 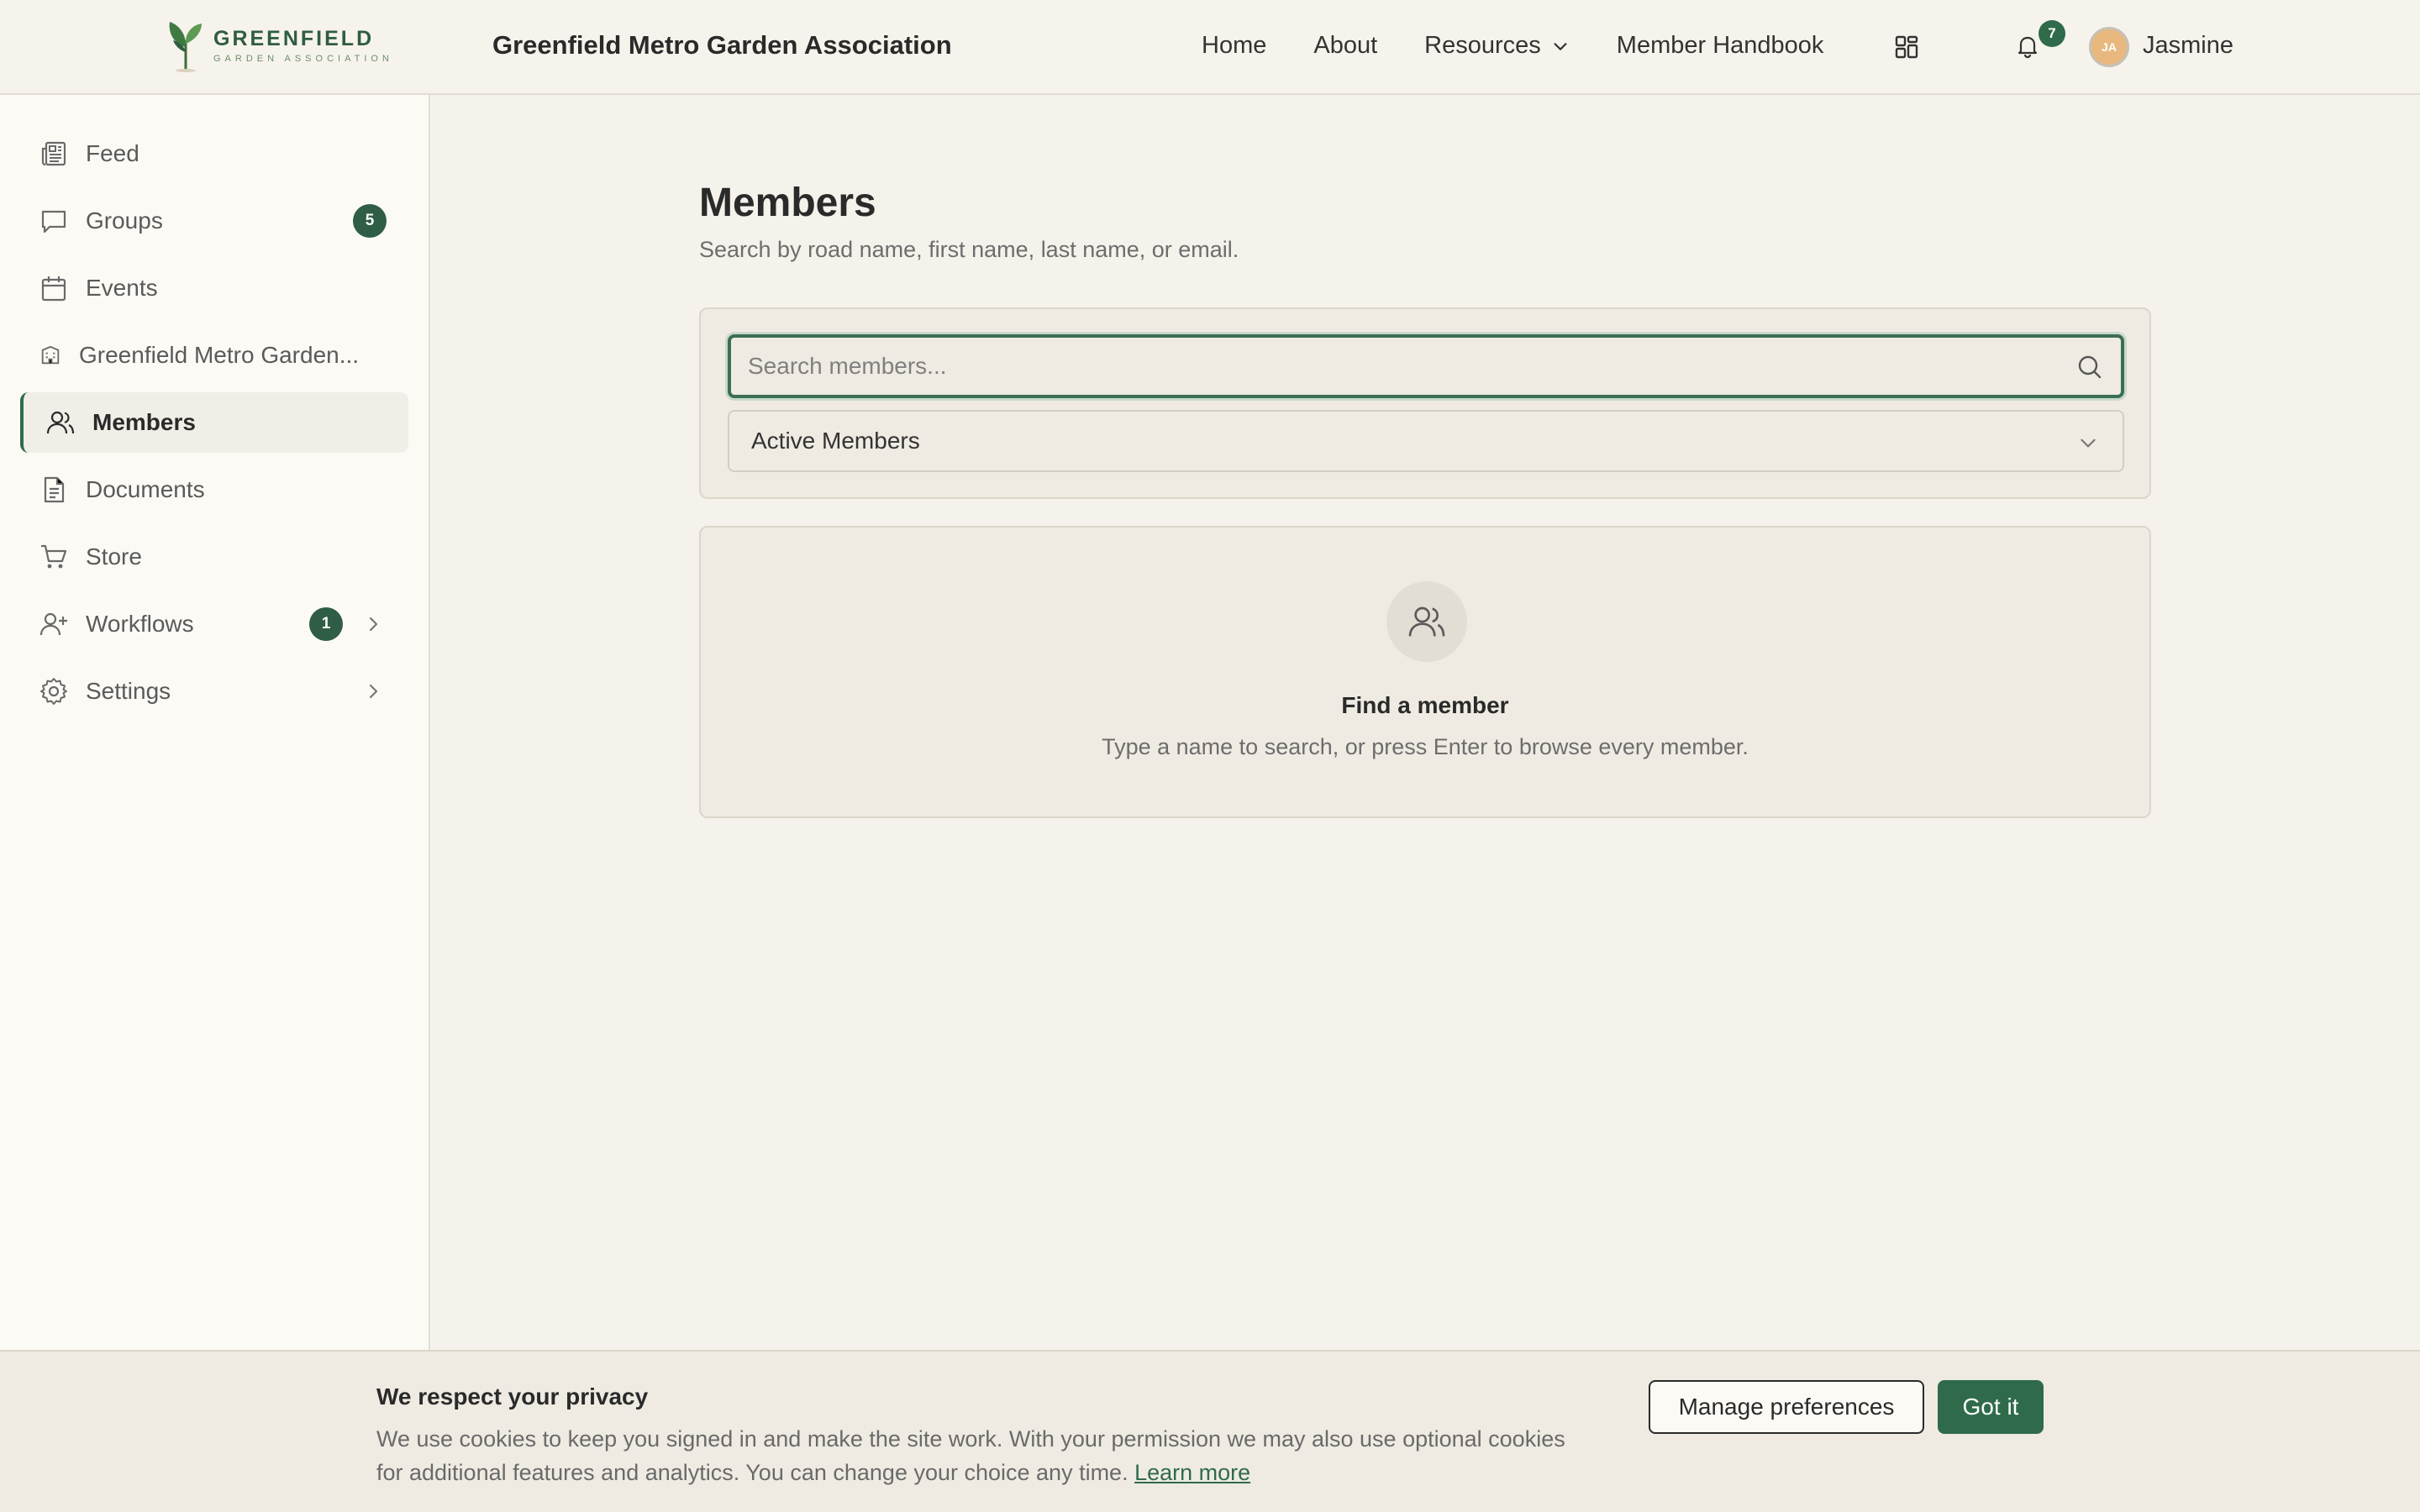 What do you see at coordinates (1192, 1472) in the screenshot?
I see `learn-more-link: Learn more` at bounding box center [1192, 1472].